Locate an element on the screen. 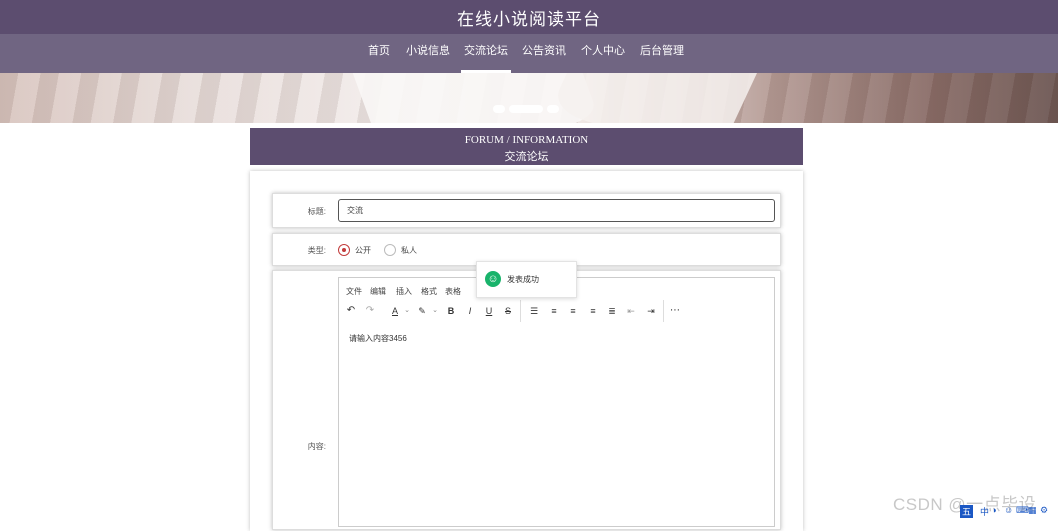  type-option-public-label: 公开 is located at coordinates (363, 250).